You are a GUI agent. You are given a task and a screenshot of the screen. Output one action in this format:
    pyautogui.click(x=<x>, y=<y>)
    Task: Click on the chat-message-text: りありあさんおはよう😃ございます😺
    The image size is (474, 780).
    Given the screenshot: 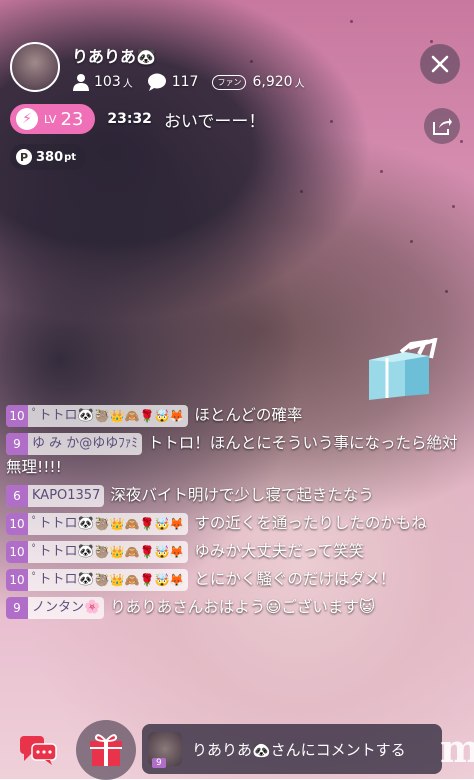 What is the action you would take?
    pyautogui.click(x=243, y=607)
    